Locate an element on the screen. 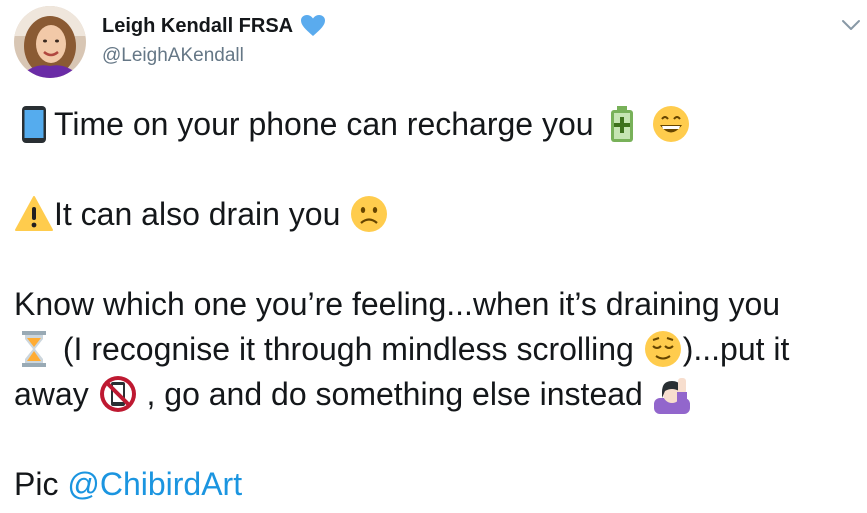 This screenshot has width=867, height=513. relieved-face-icon is located at coordinates (663, 349).